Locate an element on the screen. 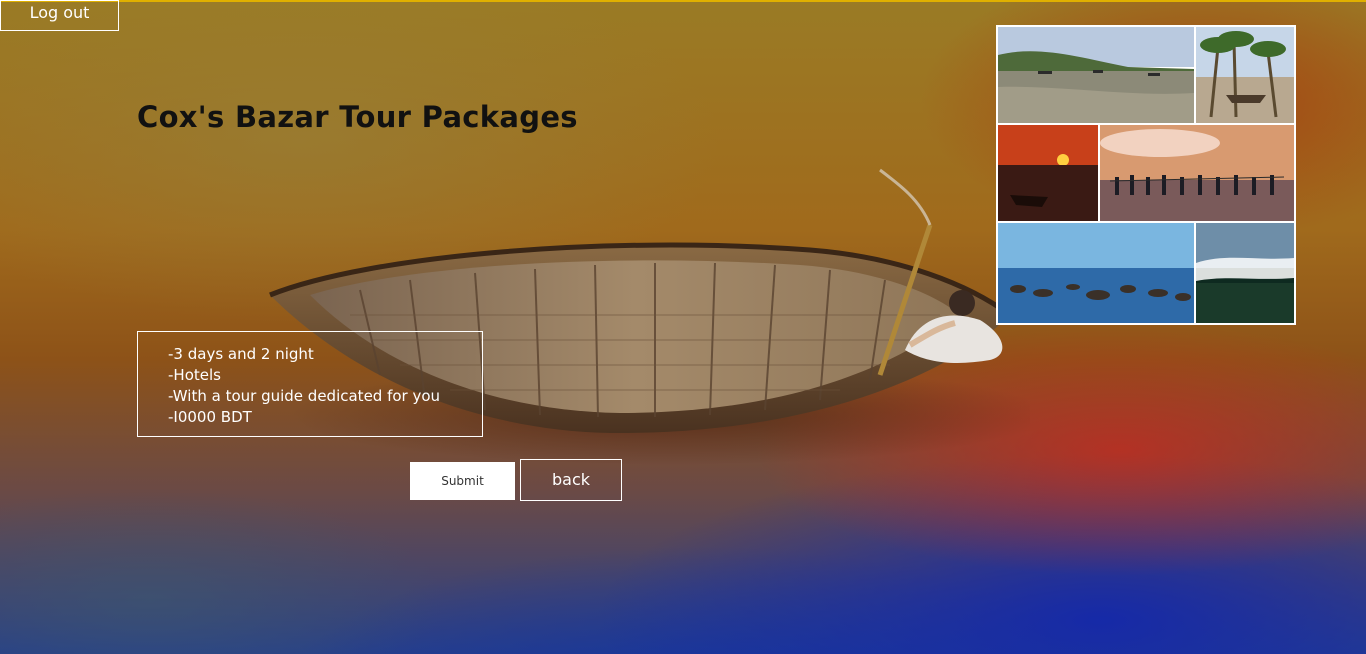 Image resolution: width=1366 pixels, height=654 pixels. page-title: Cox's Bazar Tour Packages is located at coordinates (357, 117).